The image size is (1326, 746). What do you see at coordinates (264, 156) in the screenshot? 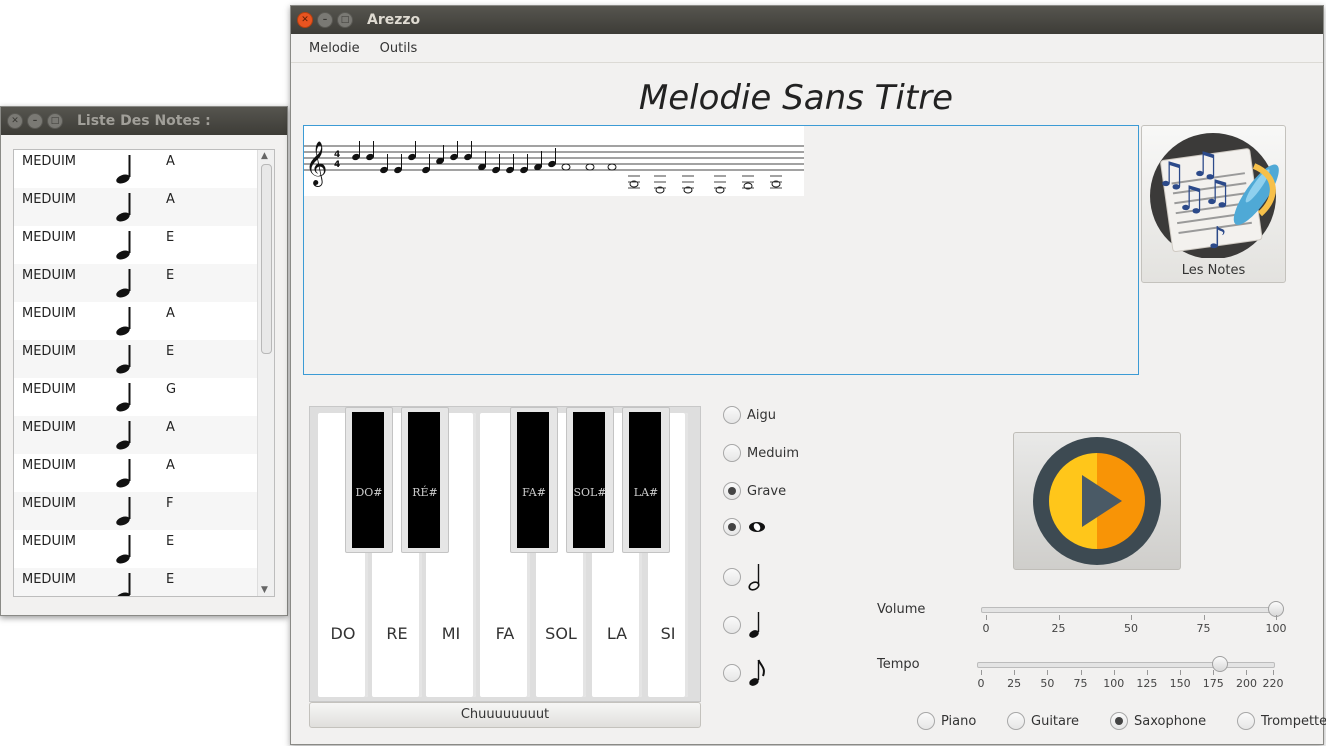
I see `scroll-up-icon: ▲` at bounding box center [264, 156].